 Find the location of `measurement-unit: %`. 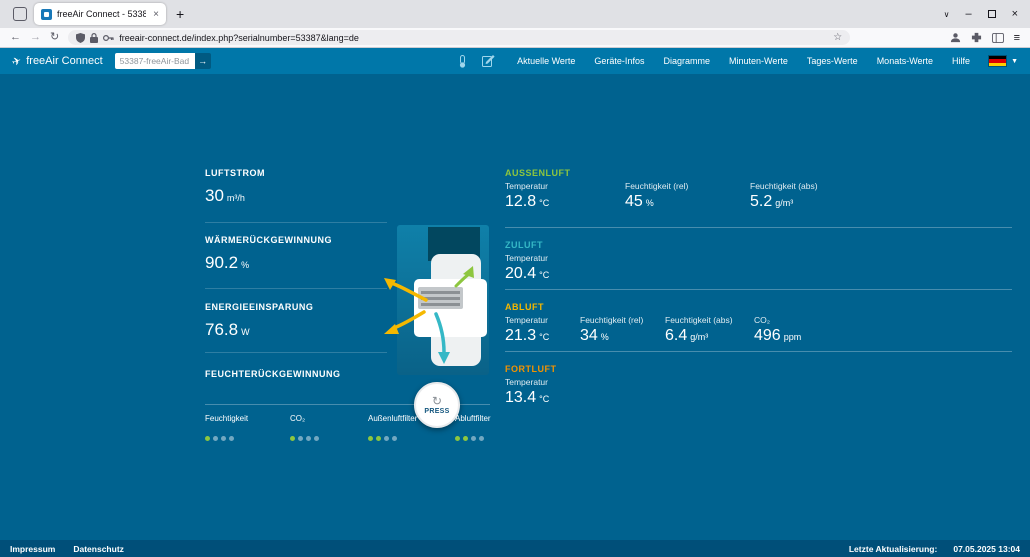

measurement-unit: % is located at coordinates (604, 337).